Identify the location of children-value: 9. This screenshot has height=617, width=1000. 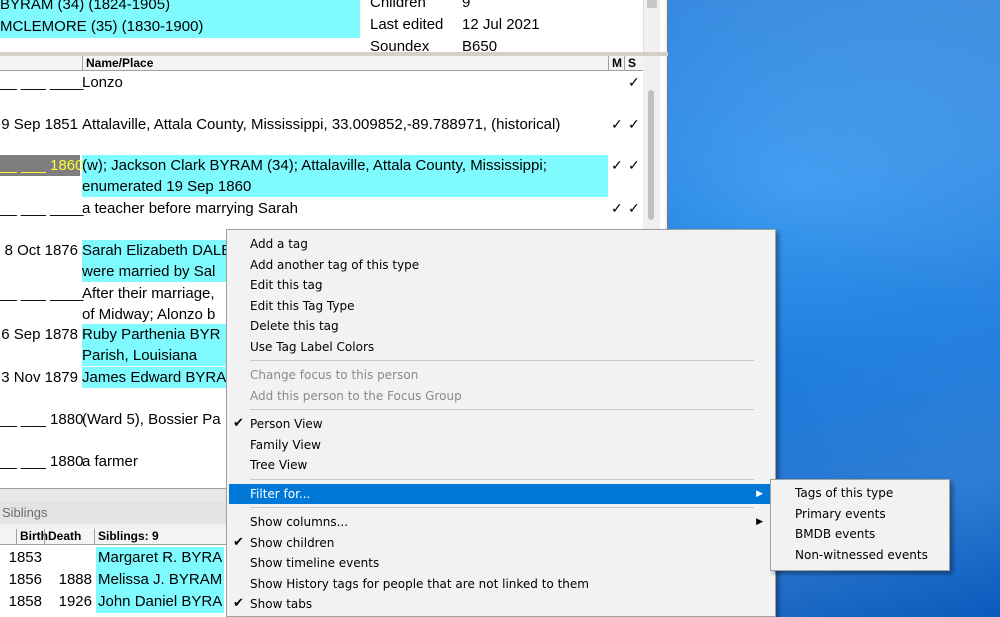
(466, 5).